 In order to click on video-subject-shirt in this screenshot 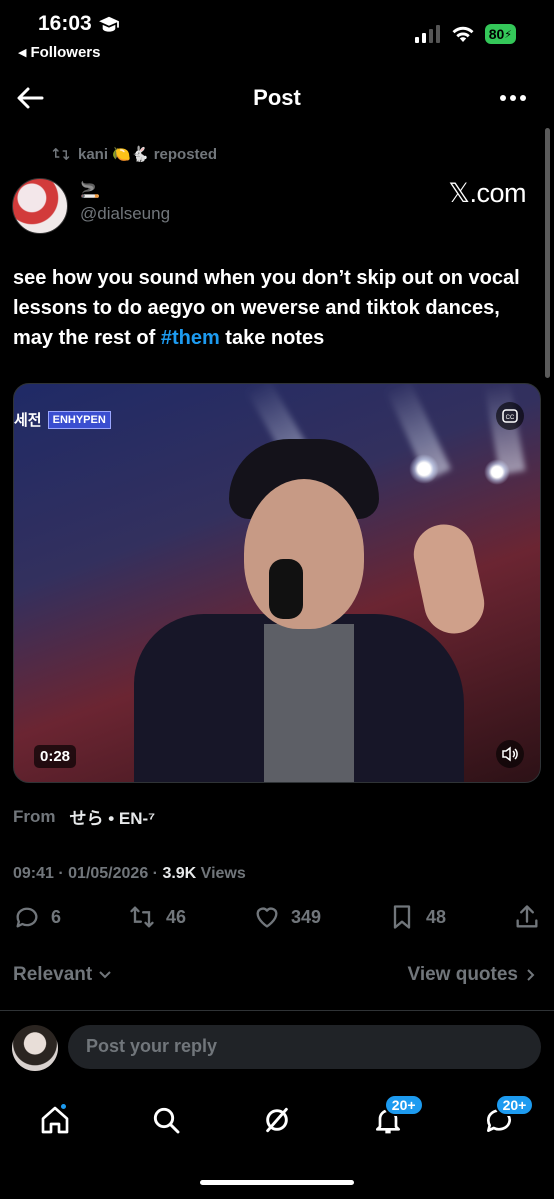, I will do `click(309, 703)`.